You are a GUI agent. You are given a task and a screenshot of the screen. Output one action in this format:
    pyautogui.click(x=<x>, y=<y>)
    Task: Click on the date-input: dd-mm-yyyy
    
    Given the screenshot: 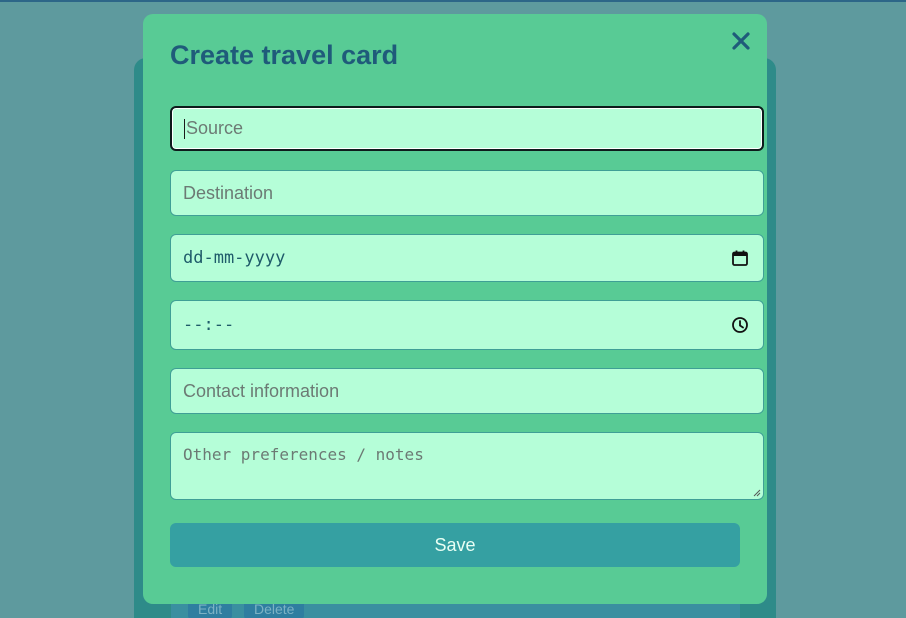 What is the action you would take?
    pyautogui.click(x=467, y=258)
    